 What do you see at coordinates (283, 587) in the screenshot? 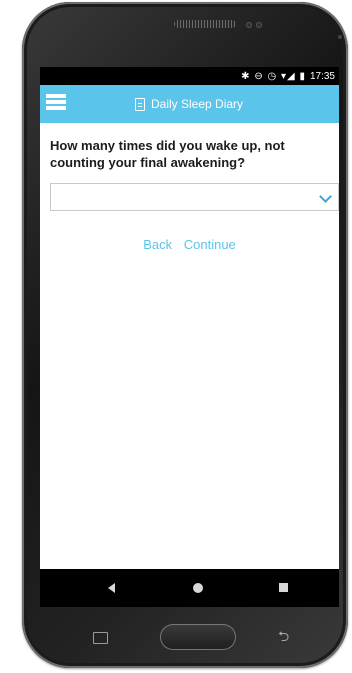
I see `nav-recents-icon` at bounding box center [283, 587].